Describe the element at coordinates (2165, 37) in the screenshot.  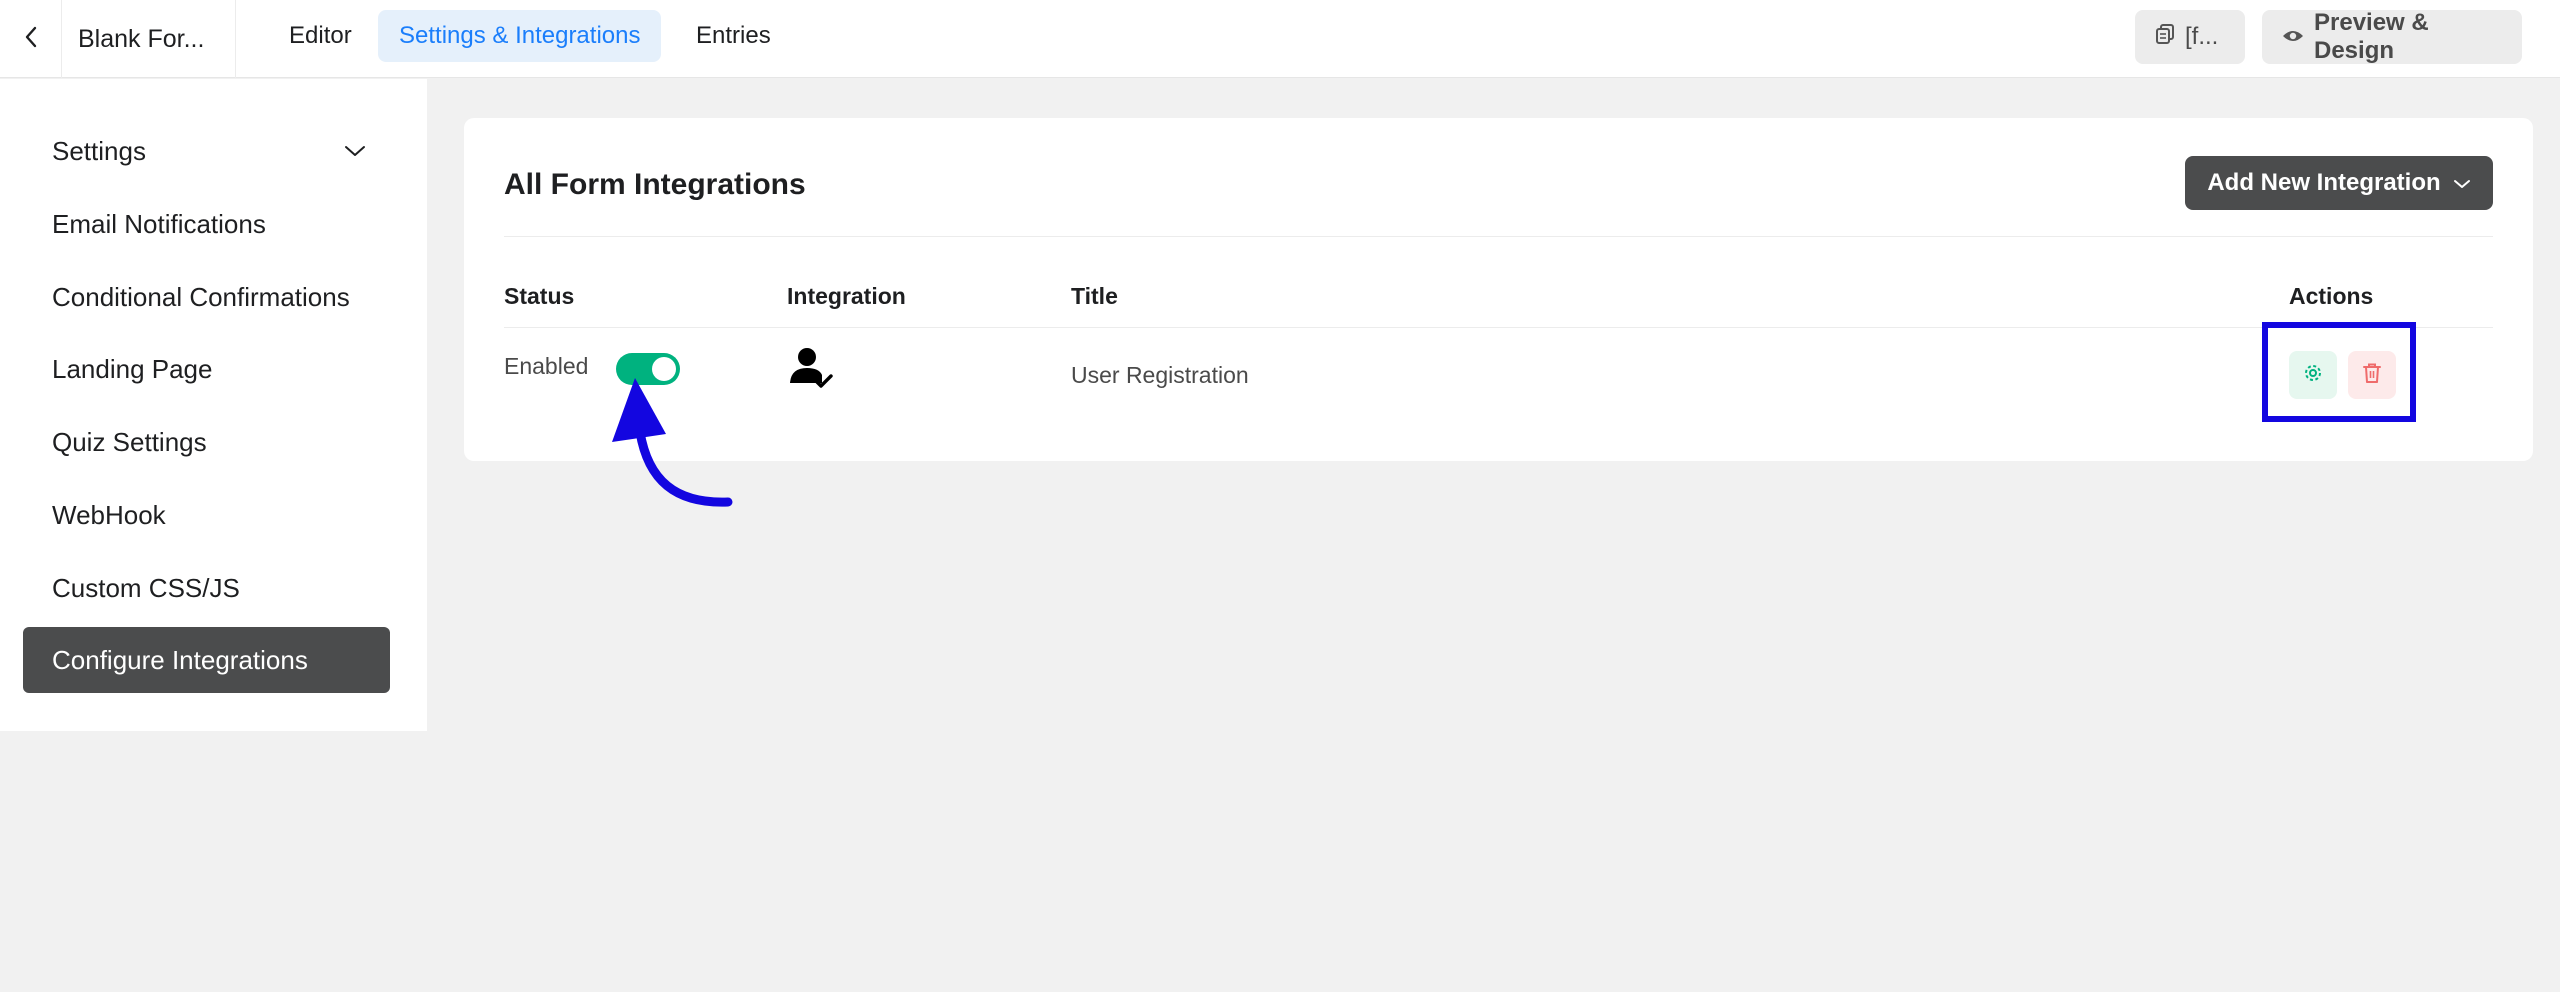
I see `copy-icon` at that location.